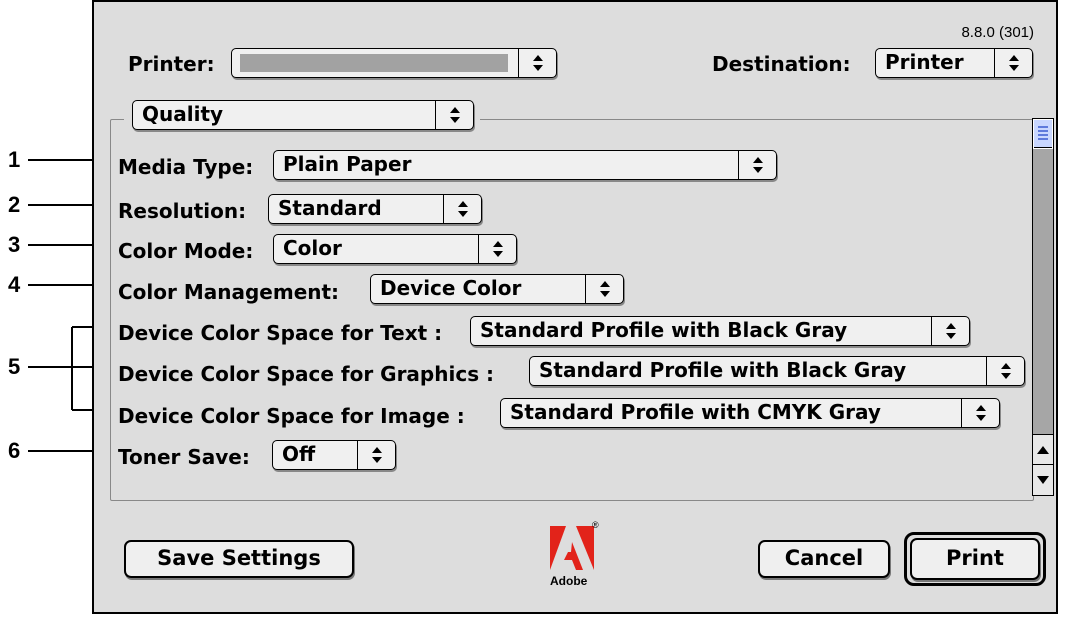 The image size is (1076, 618). Describe the element at coordinates (306, 374) in the screenshot. I see `color-space-graphics-label: Device Color Space for Graphics :` at that location.